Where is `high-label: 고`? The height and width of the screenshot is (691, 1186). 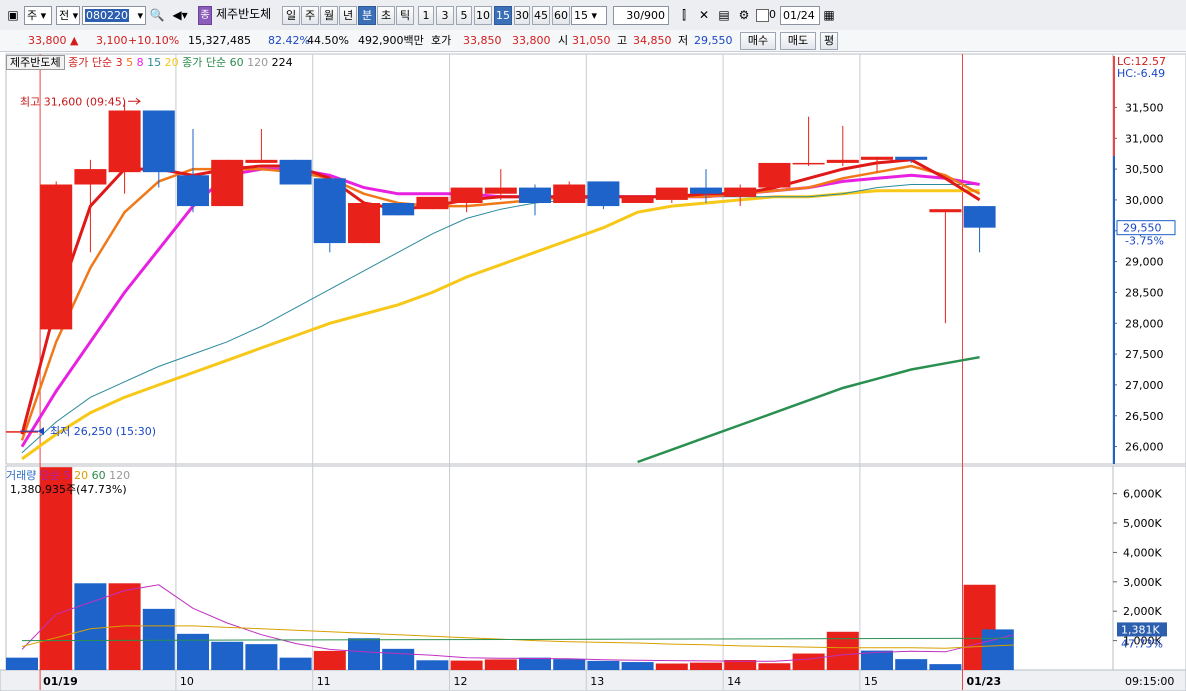 high-label: 고 is located at coordinates (622, 40).